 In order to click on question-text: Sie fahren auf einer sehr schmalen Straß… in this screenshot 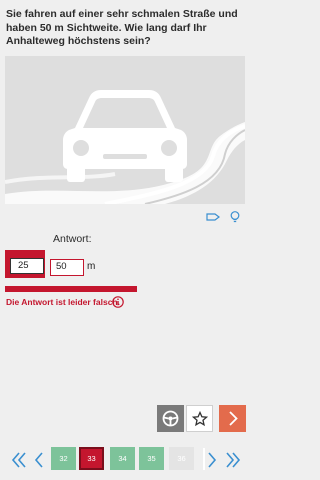, I will do `click(122, 27)`.